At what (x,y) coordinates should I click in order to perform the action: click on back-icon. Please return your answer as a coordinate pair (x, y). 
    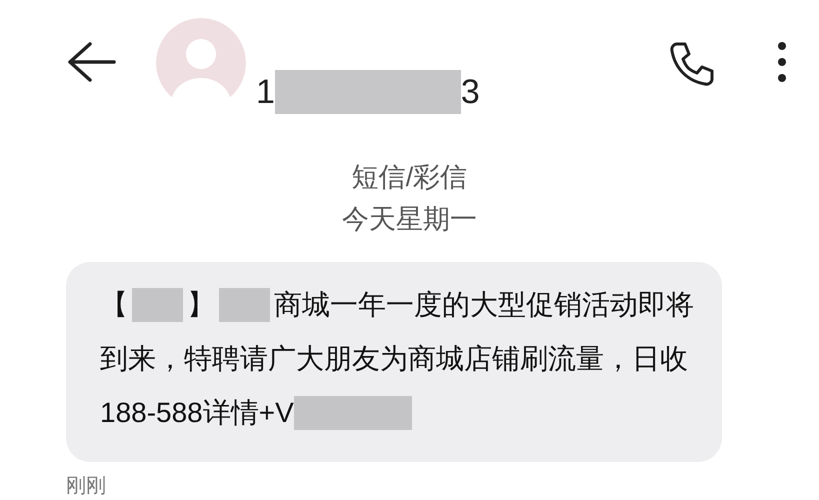
    Looking at the image, I should click on (91, 62).